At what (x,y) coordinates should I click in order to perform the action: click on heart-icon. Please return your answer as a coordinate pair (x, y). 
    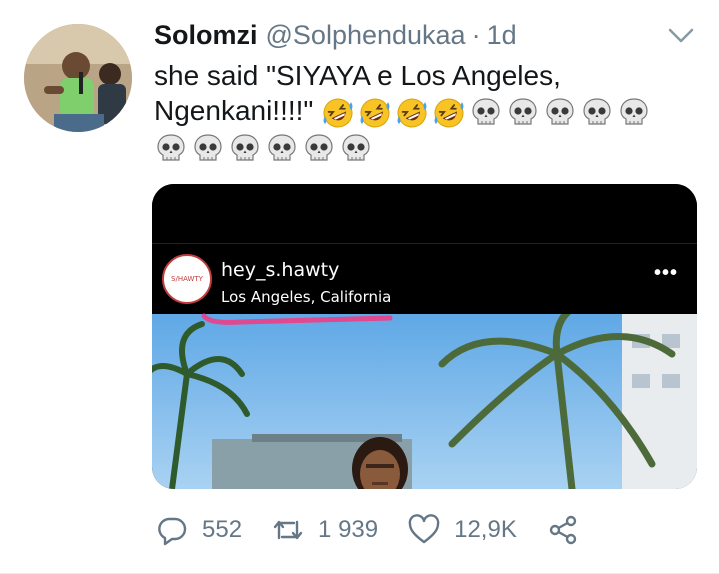
    Looking at the image, I should click on (424, 529).